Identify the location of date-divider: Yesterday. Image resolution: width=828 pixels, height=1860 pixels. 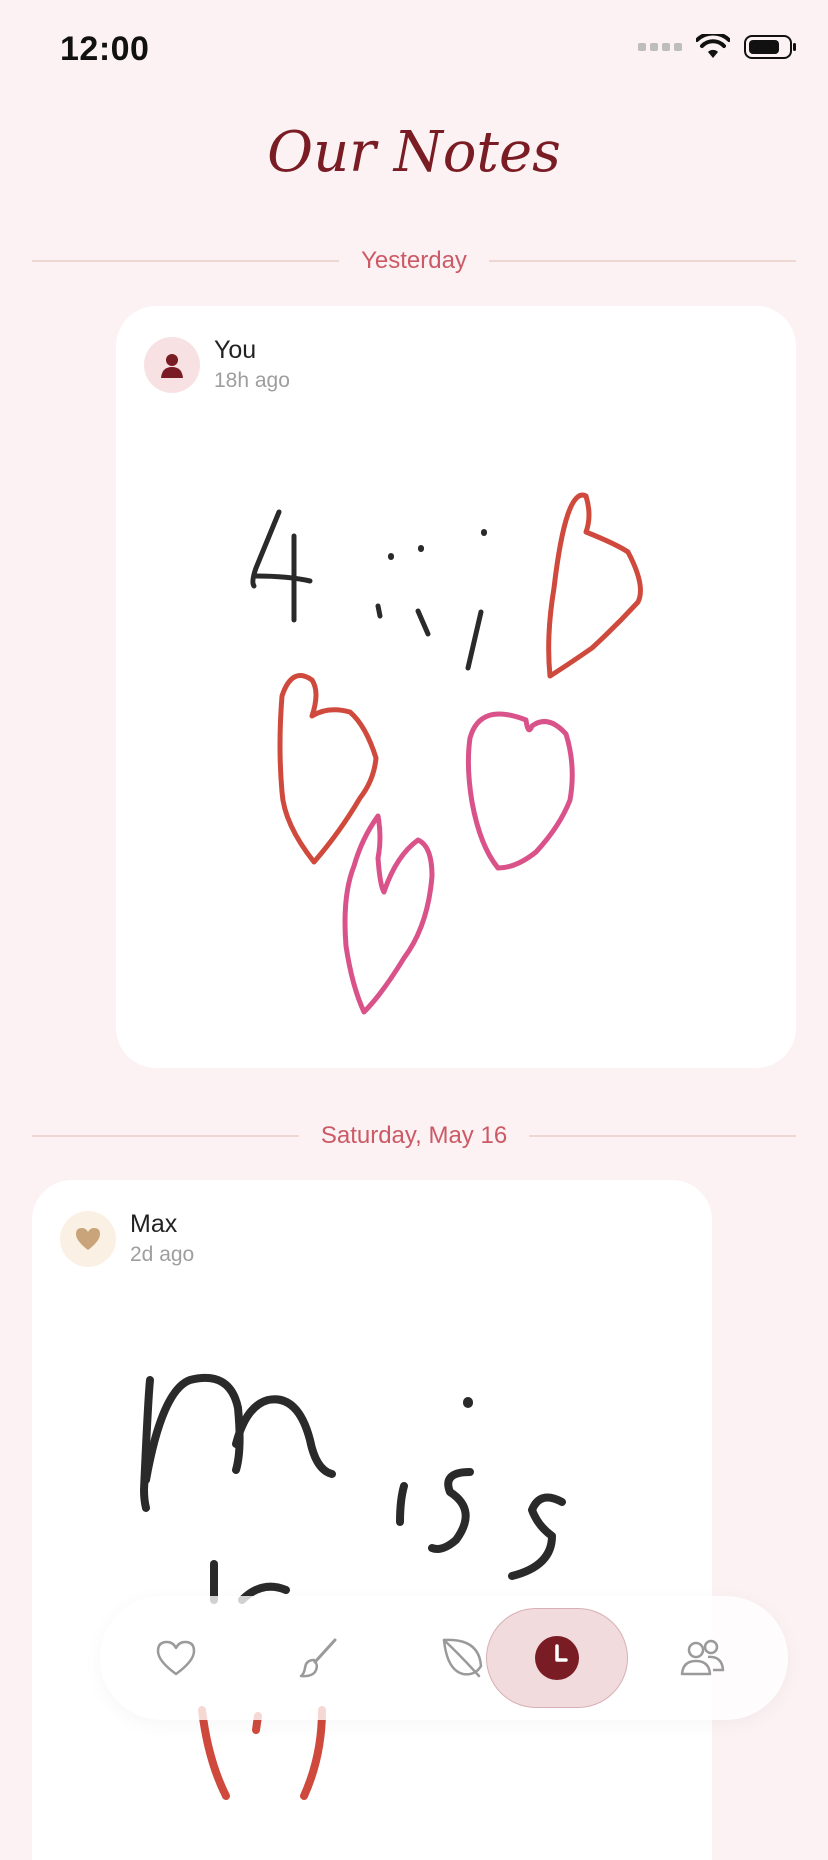
(414, 261).